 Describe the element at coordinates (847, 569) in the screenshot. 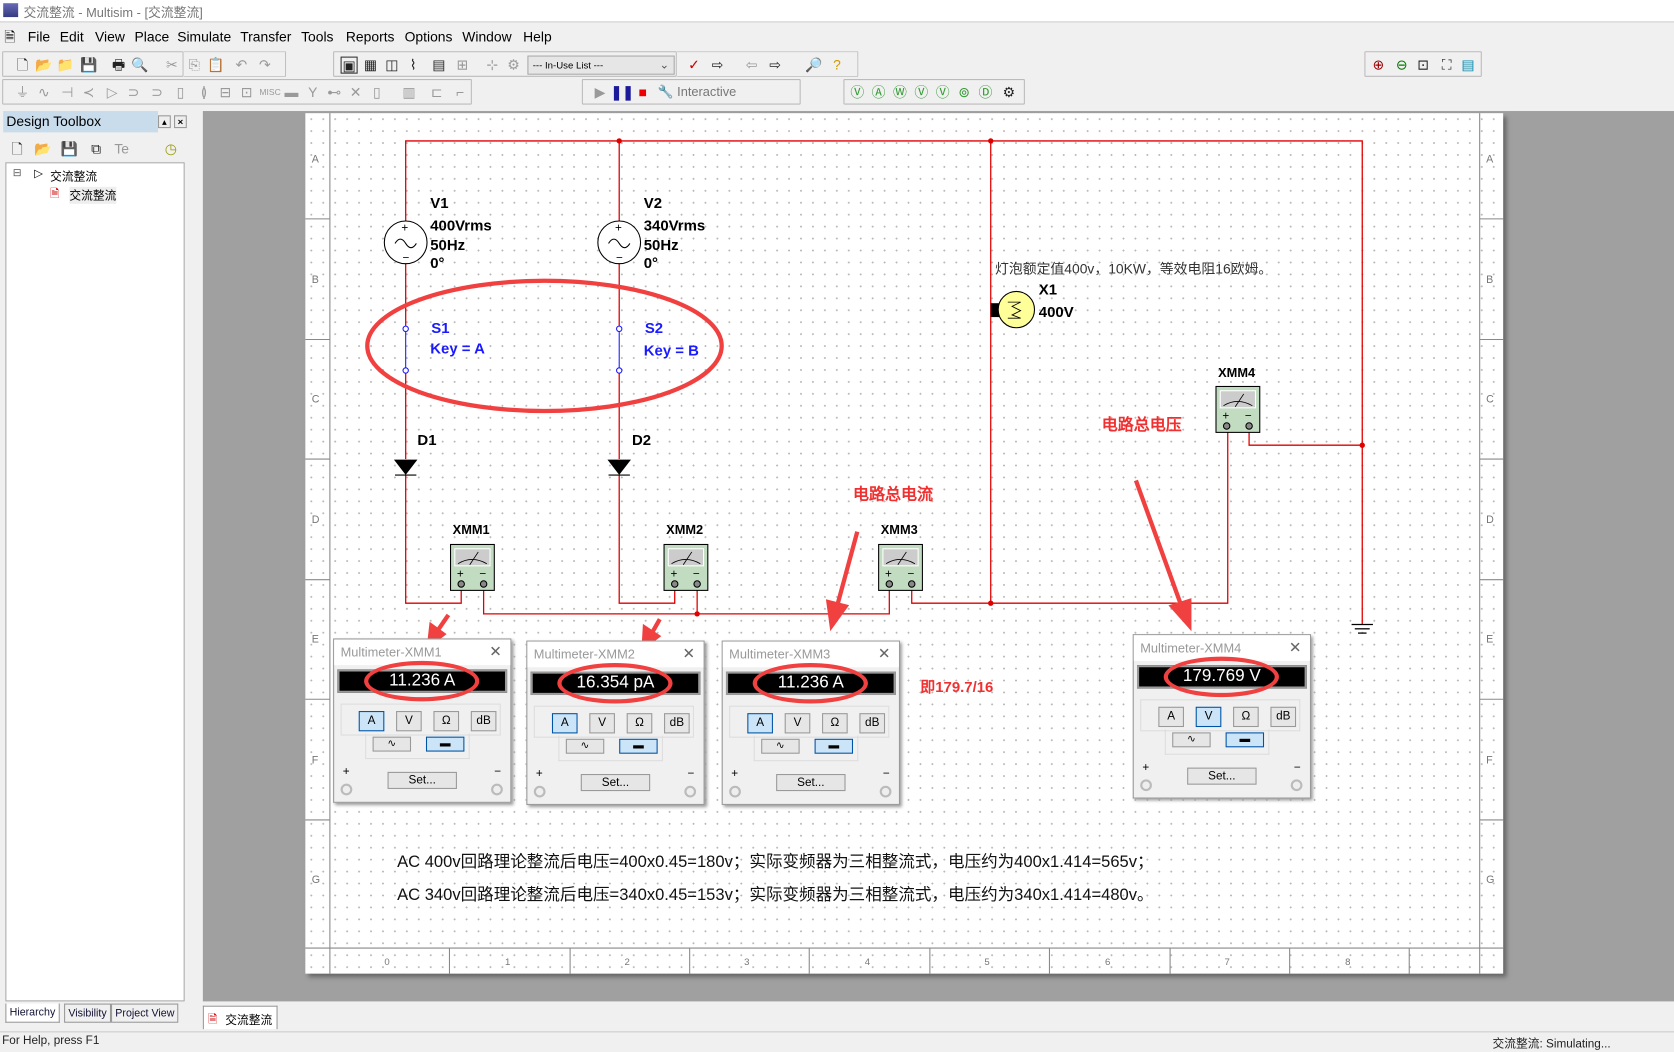

I see `arrow-xmm3` at that location.